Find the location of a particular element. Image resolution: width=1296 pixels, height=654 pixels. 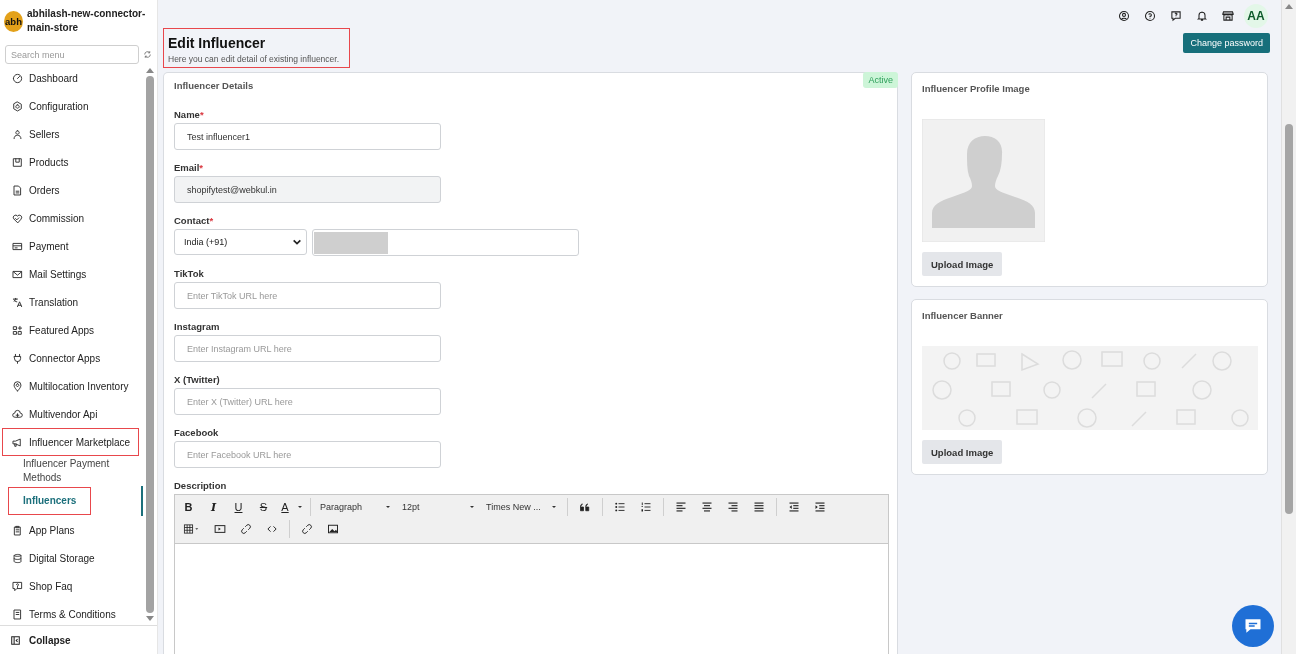

field-label: TikTok is located at coordinates (189, 273).